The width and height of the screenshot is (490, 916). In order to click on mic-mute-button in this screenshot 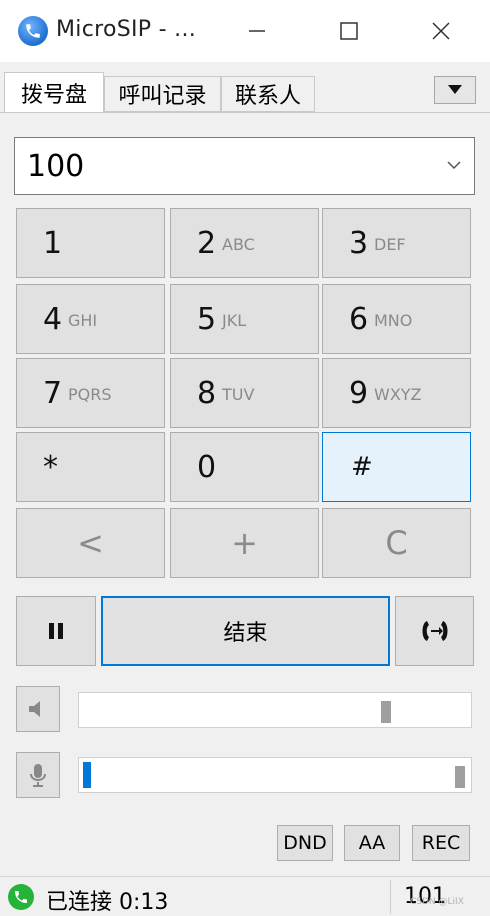, I will do `click(38, 775)`.